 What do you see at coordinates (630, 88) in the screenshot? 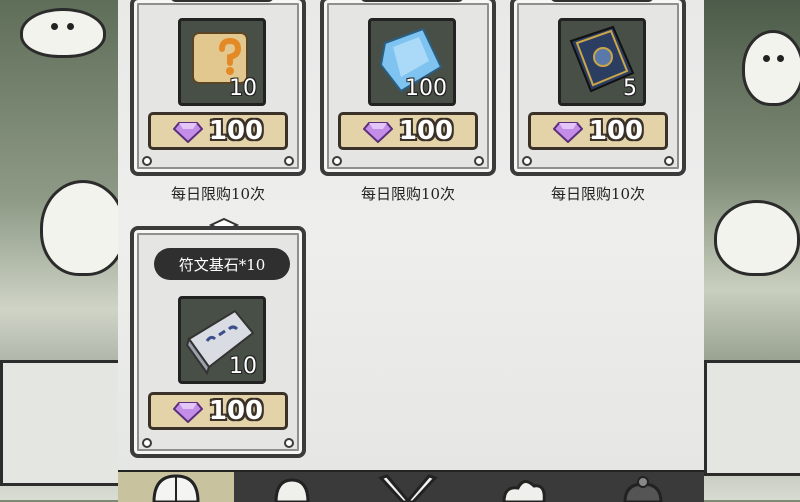
I see `item-count: 5` at bounding box center [630, 88].